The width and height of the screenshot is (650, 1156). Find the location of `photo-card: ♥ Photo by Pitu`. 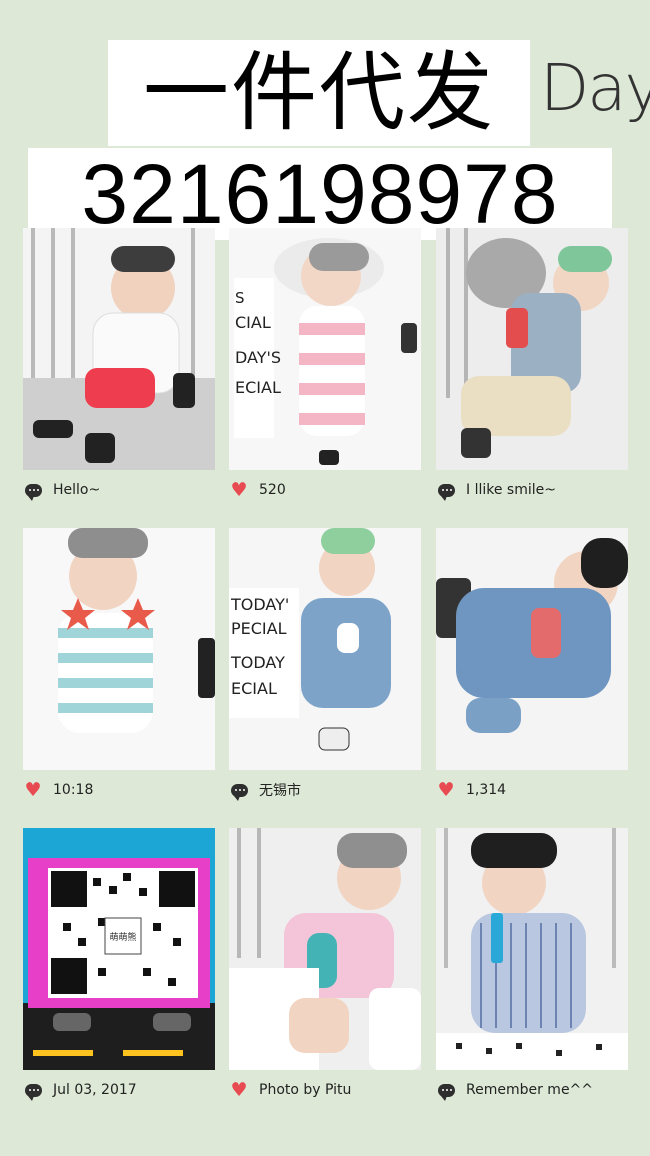

photo-card: ♥ Photo by Pitu is located at coordinates (325, 966).